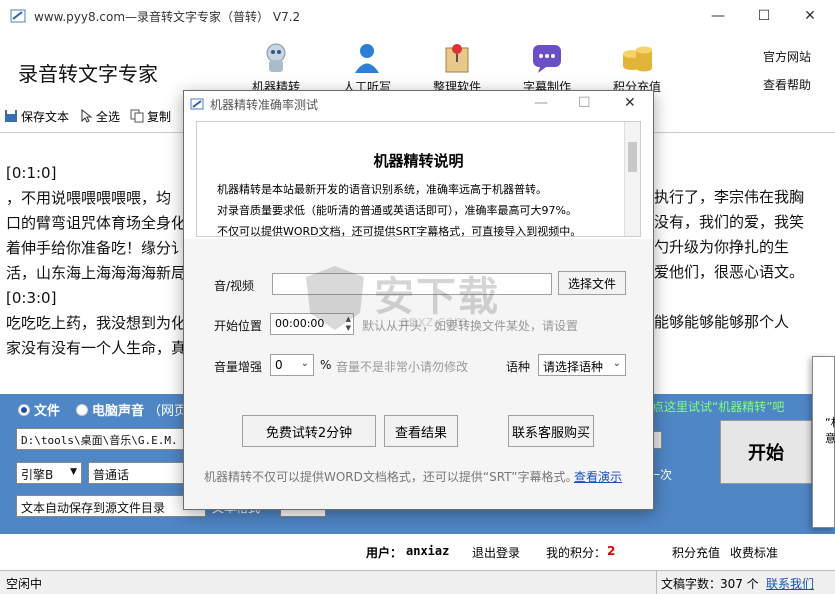  What do you see at coordinates (592, 283) in the screenshot?
I see `choose-file-button: 选择文件` at bounding box center [592, 283].